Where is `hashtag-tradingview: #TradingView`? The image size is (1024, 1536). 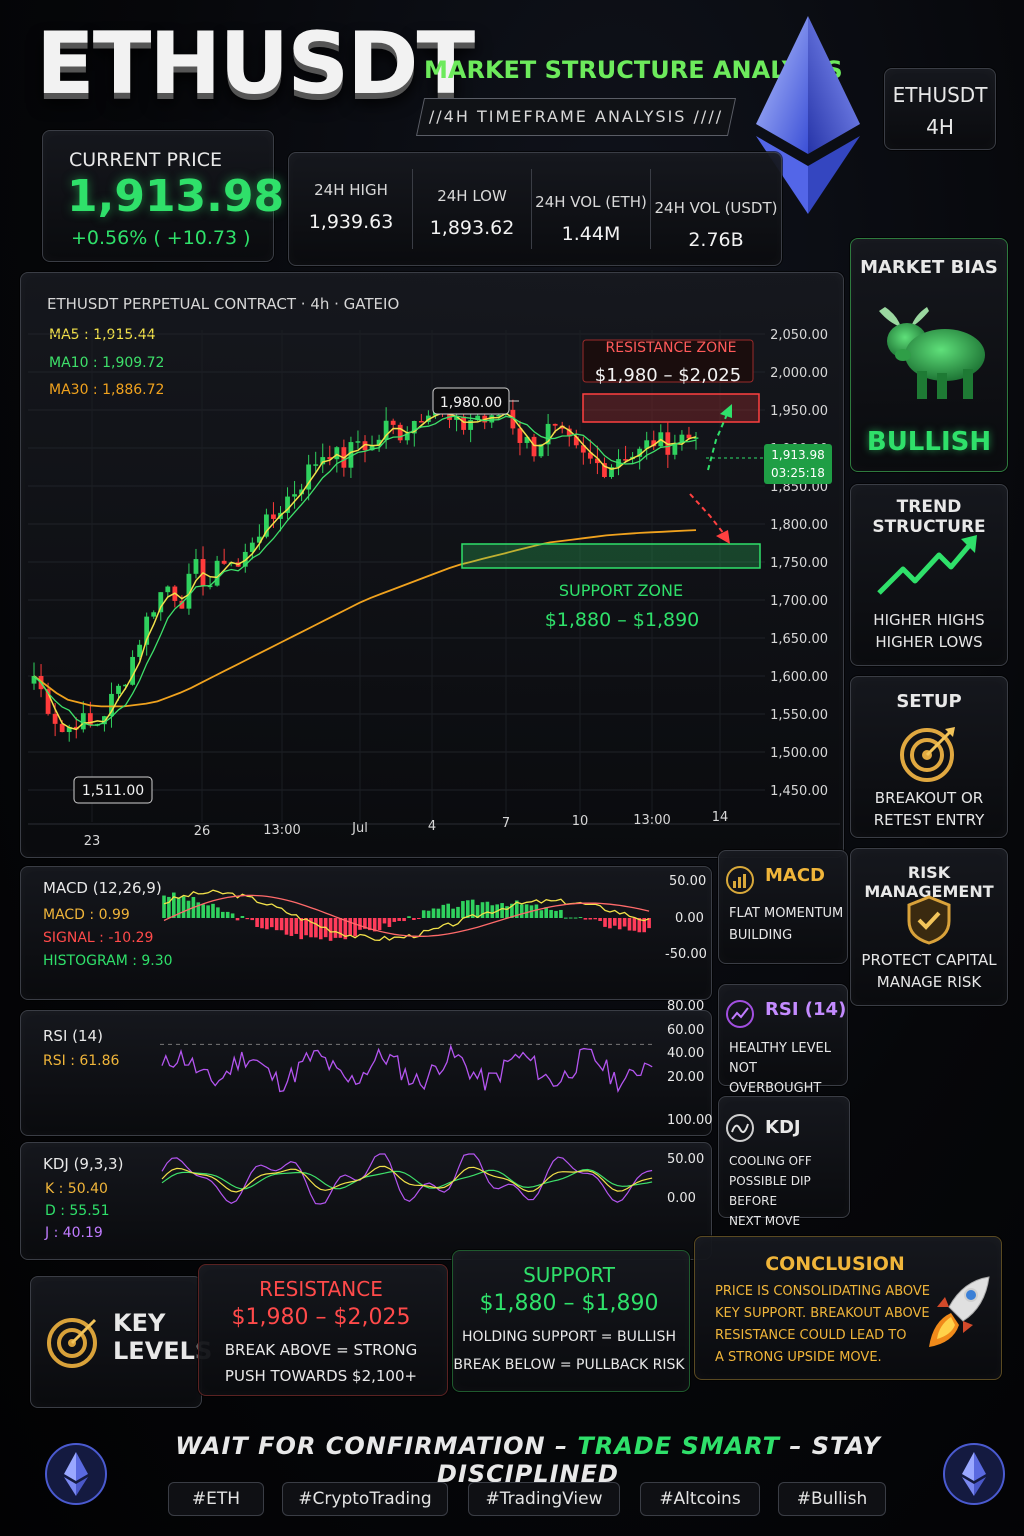 hashtag-tradingview: #TradingView is located at coordinates (544, 1499).